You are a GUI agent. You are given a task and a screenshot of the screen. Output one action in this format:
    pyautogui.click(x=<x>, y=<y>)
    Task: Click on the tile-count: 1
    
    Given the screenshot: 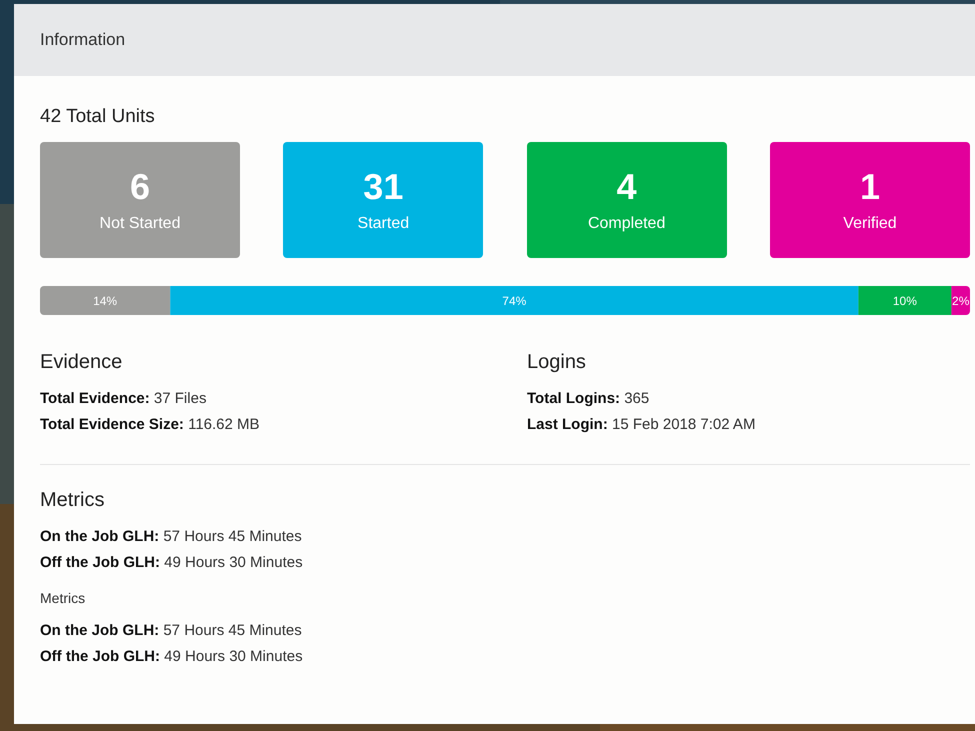 What is the action you would take?
    pyautogui.click(x=870, y=187)
    